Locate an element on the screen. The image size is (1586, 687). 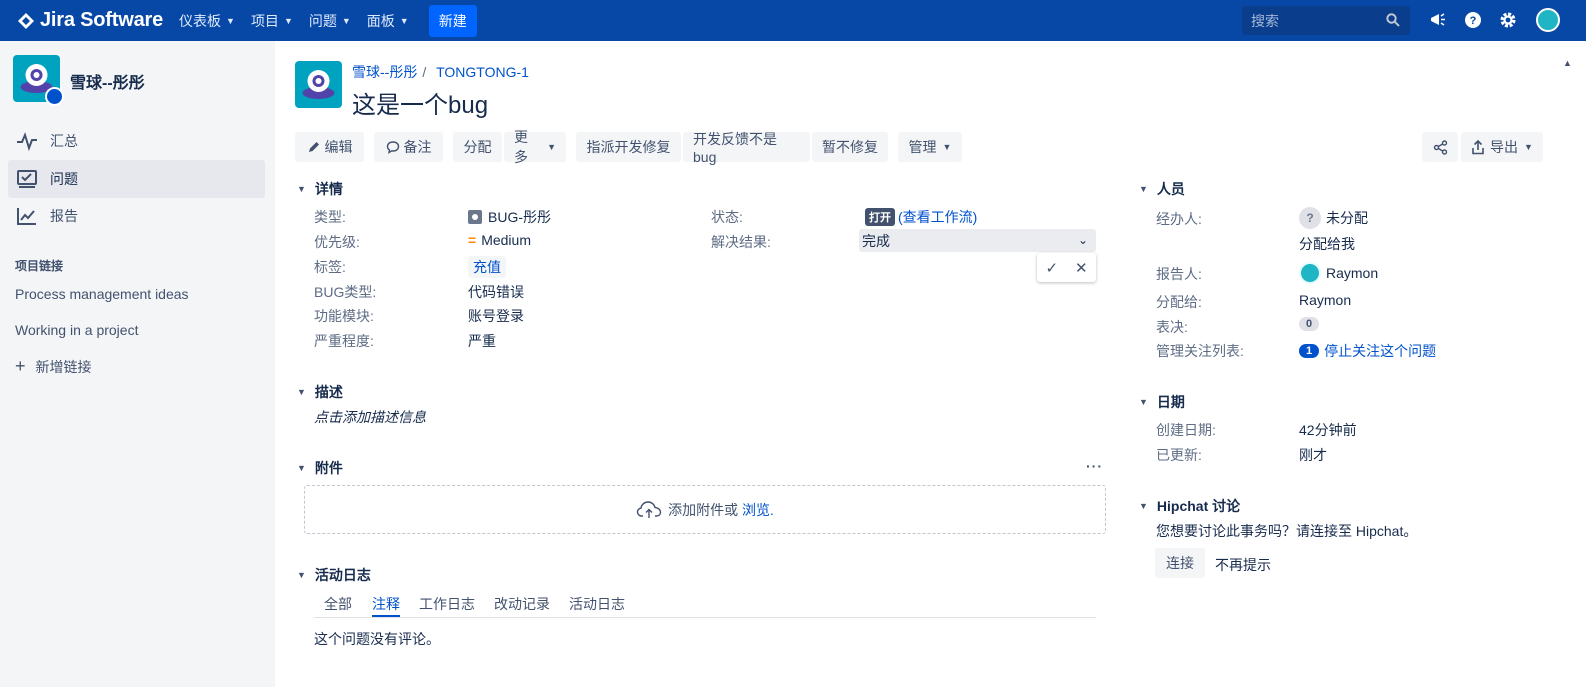
breadcrumb-issue-key-link: TONGTONG-1 is located at coordinates (482, 72).